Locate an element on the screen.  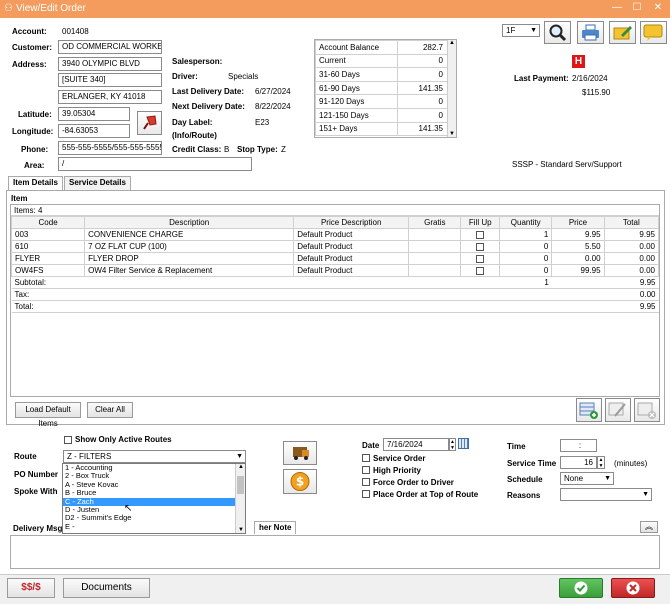
truck-button is located at coordinates (300, 453).